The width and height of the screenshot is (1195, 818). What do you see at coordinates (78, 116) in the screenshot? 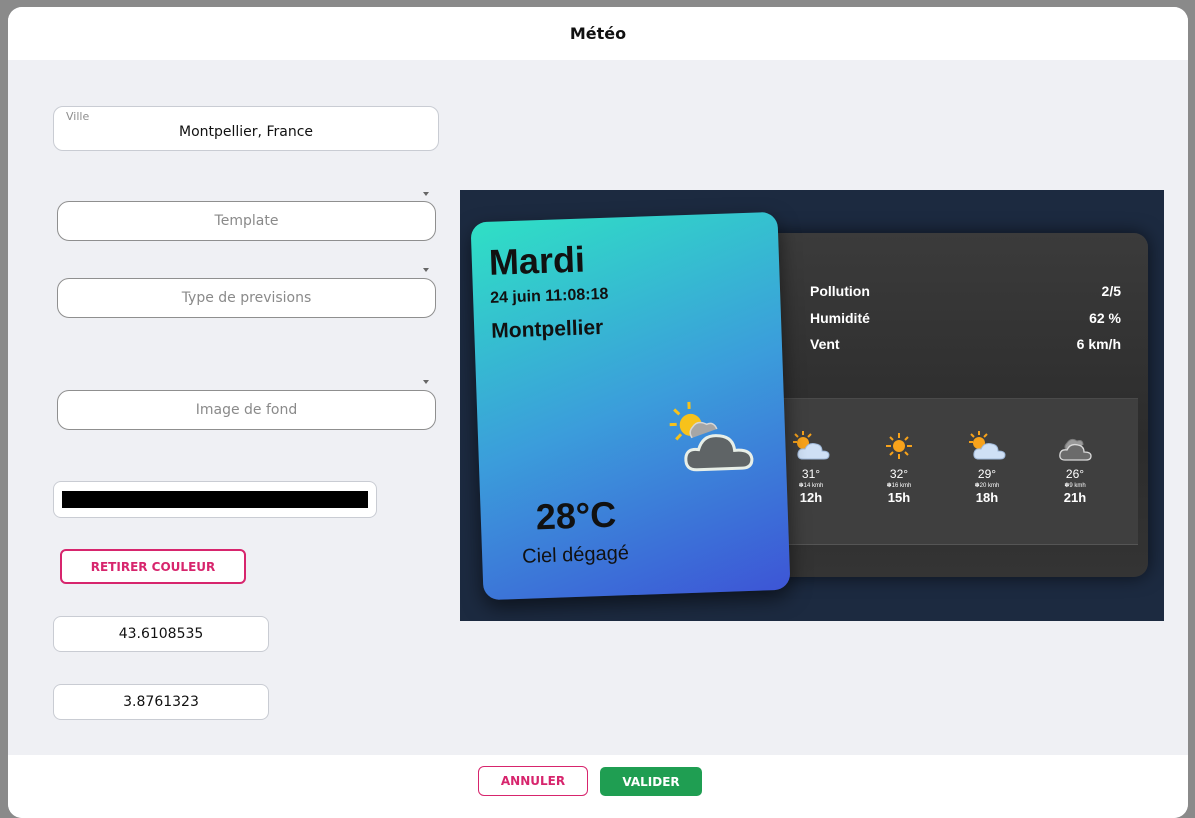
I see `city-label: Ville` at bounding box center [78, 116].